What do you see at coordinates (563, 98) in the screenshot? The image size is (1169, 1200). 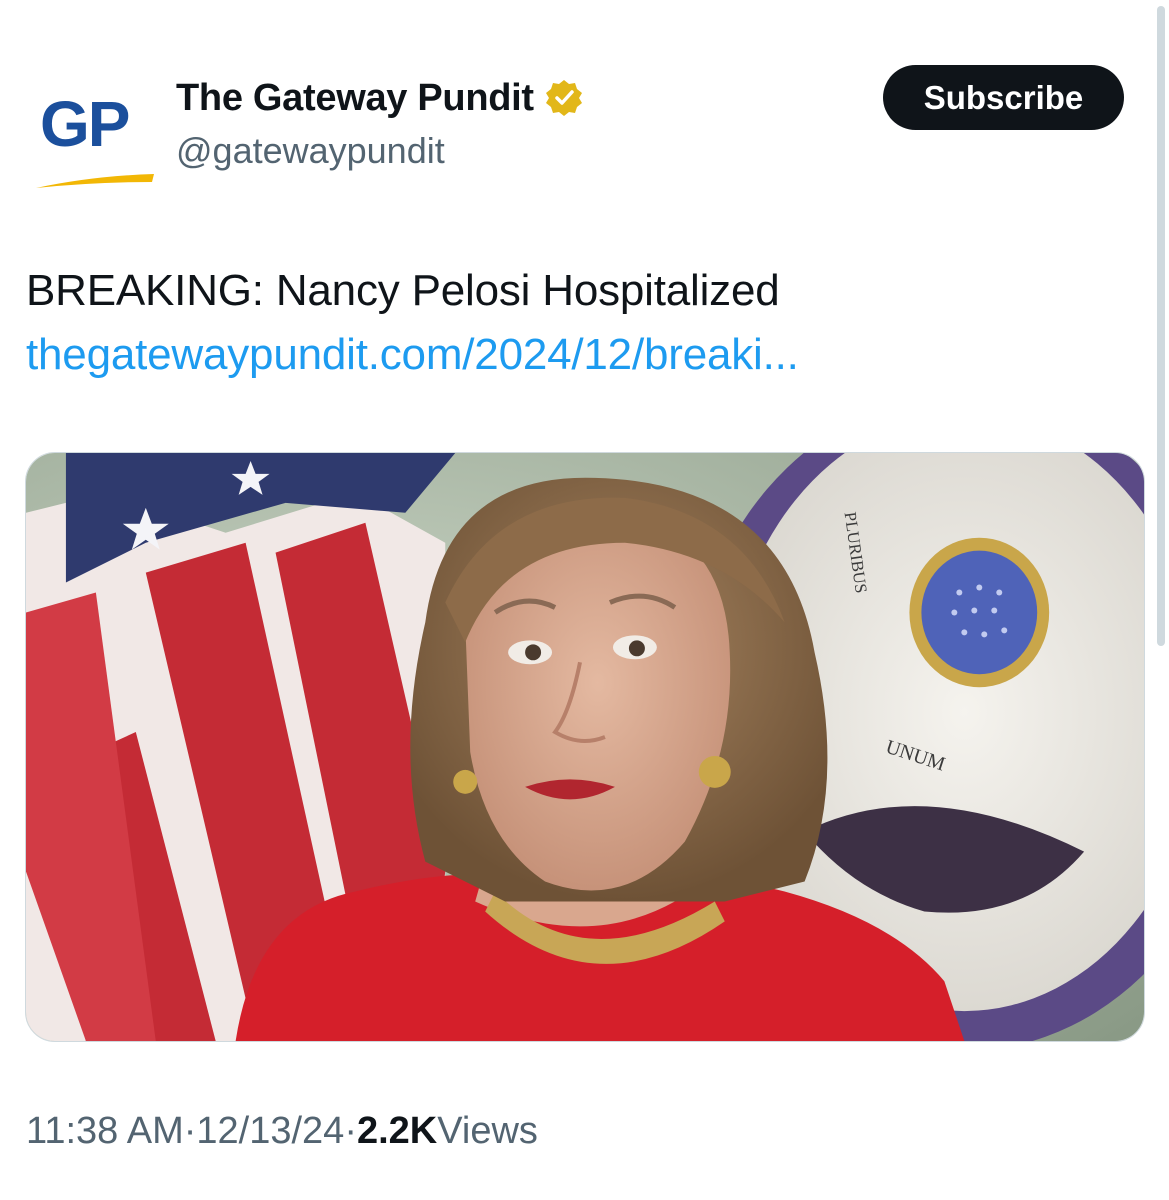 I see `gold-verified-icon` at bounding box center [563, 98].